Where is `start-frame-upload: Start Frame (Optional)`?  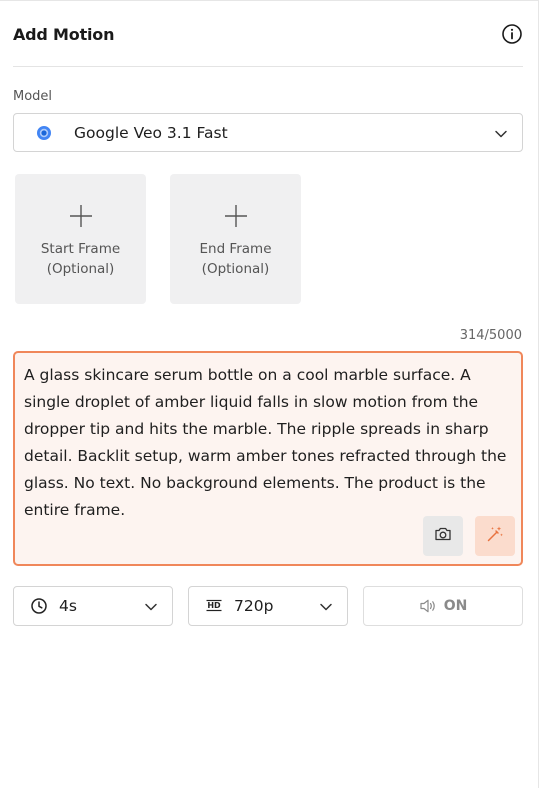 start-frame-upload: Start Frame (Optional) is located at coordinates (80, 239).